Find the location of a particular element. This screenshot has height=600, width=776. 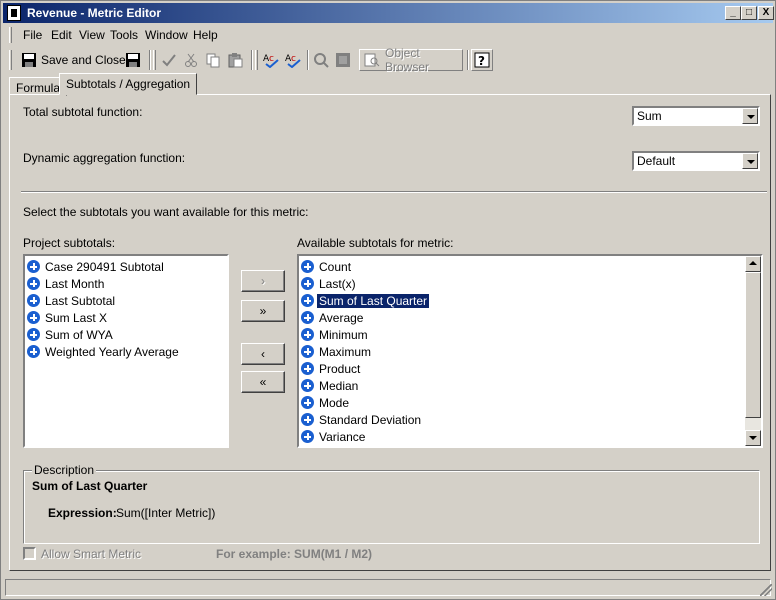

divider is located at coordinates (394, 192).